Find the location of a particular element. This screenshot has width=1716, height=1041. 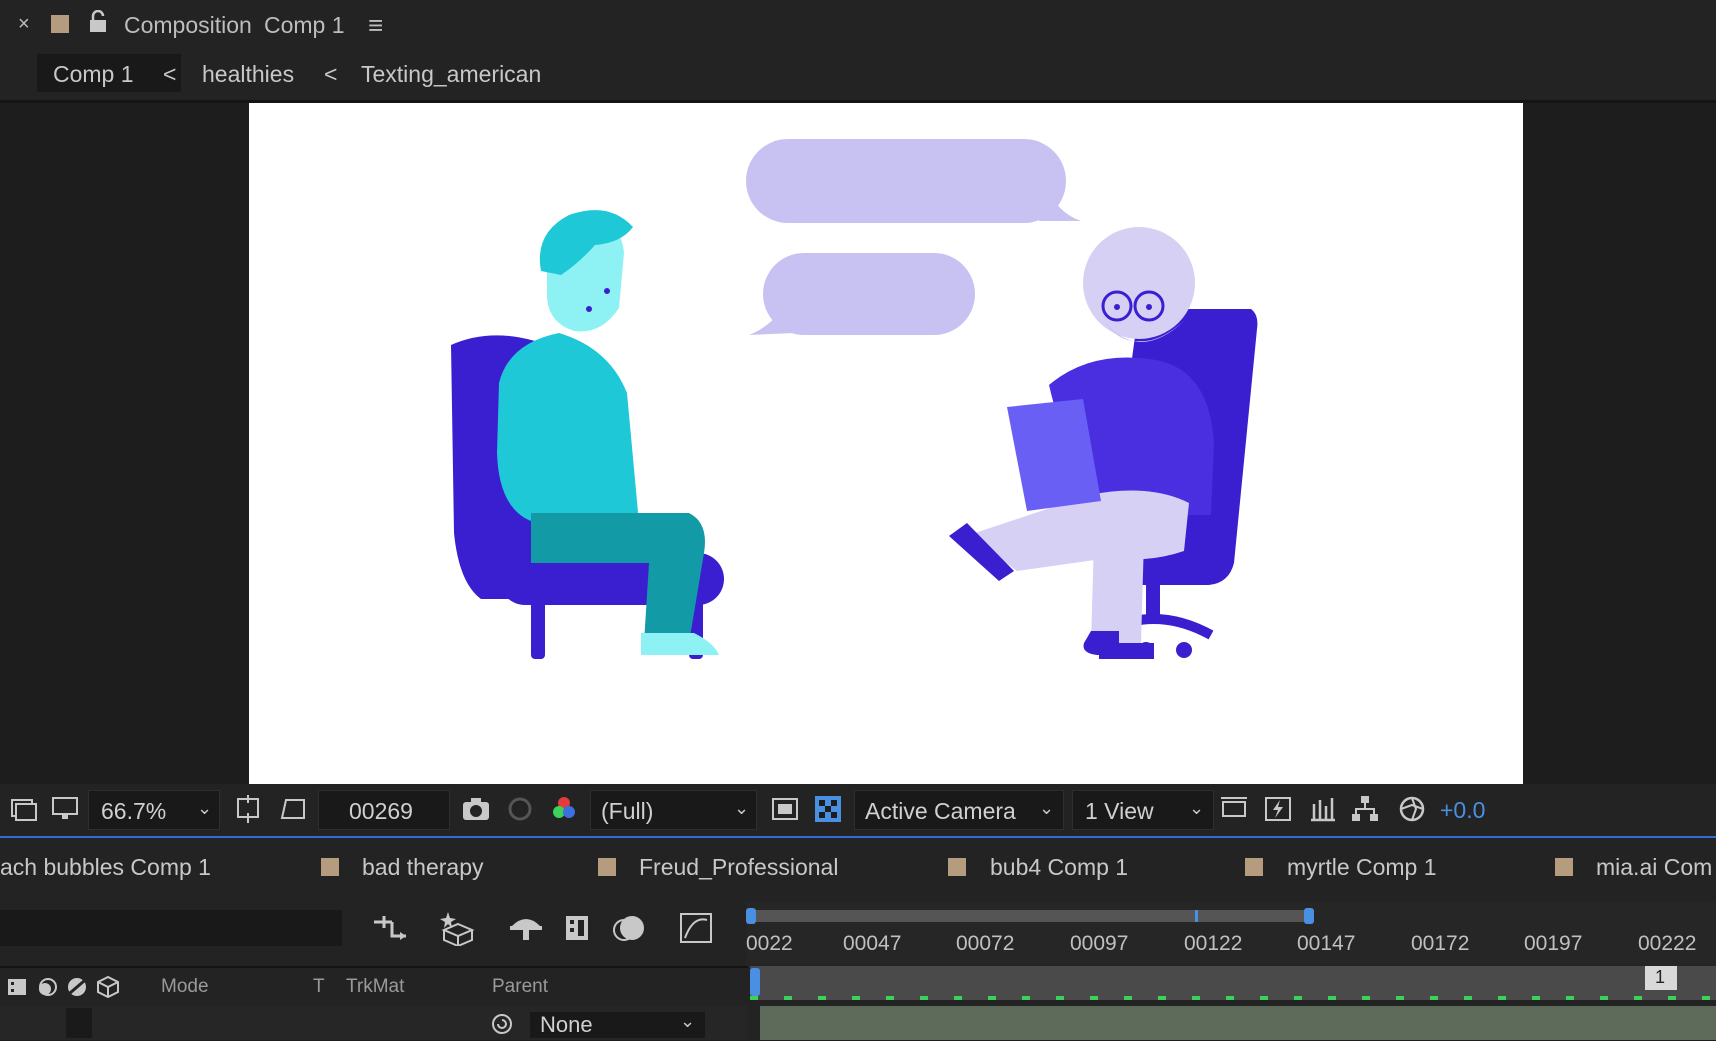

speech-bubble-top is located at coordinates (913, 181).